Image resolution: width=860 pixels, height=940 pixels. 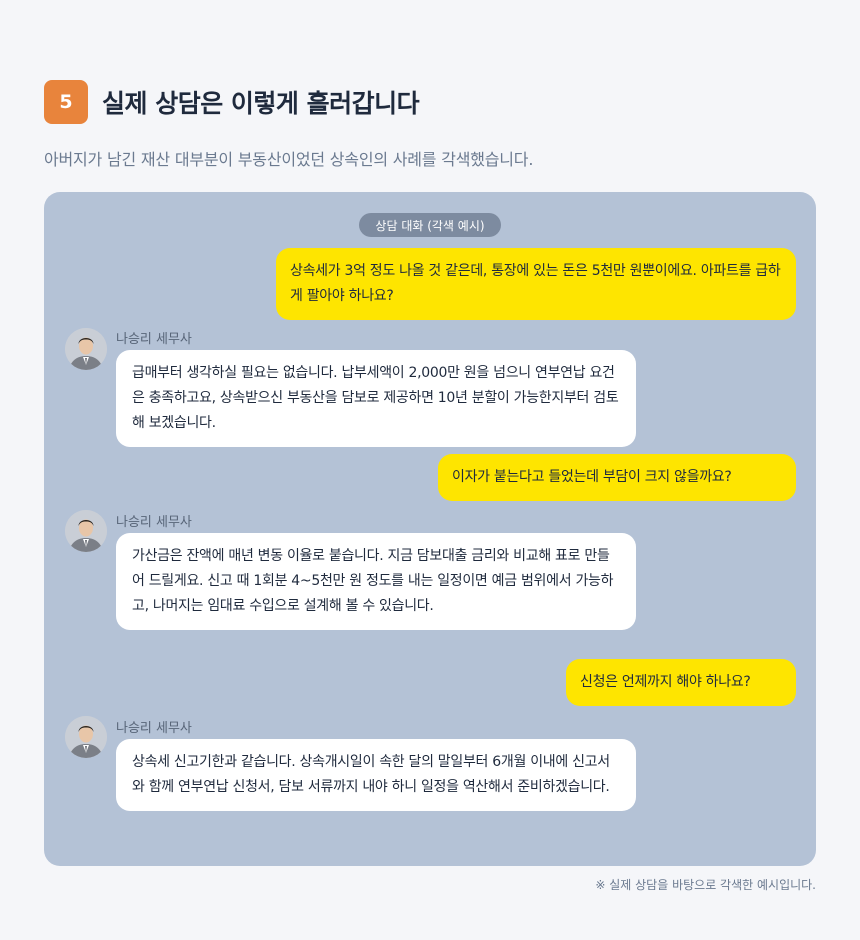 What do you see at coordinates (681, 682) in the screenshot?
I see `user-message-bubble: 신청은 언제까지 해야 하나요?` at bounding box center [681, 682].